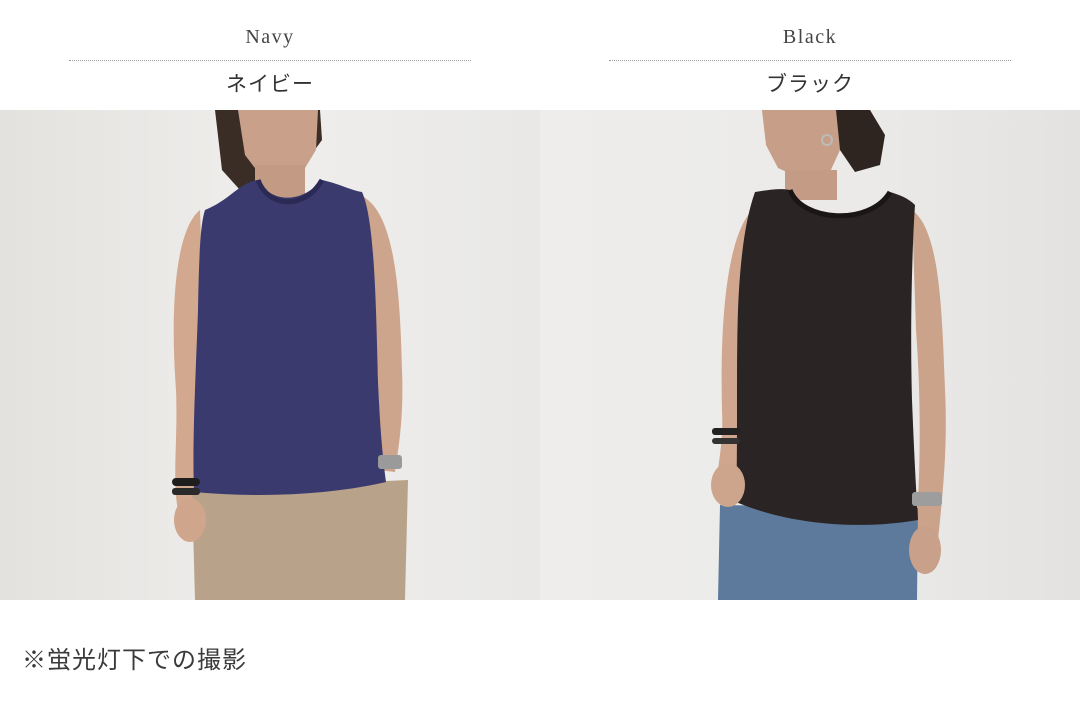 This screenshot has width=1080, height=708. I want to click on color-header-navy: Navy ネイビー, so click(270, 55).